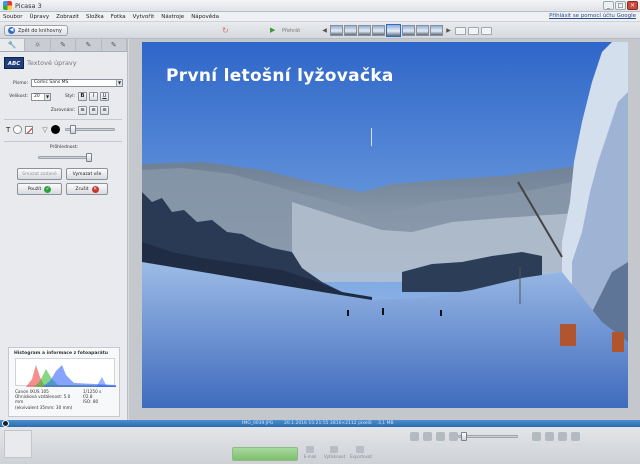 The width and height of the screenshot is (640, 464). I want to click on toolbar: ◀ Zpět do knihovny ↻ ▶ Přehrát ◀ ▶, so click(320, 30).